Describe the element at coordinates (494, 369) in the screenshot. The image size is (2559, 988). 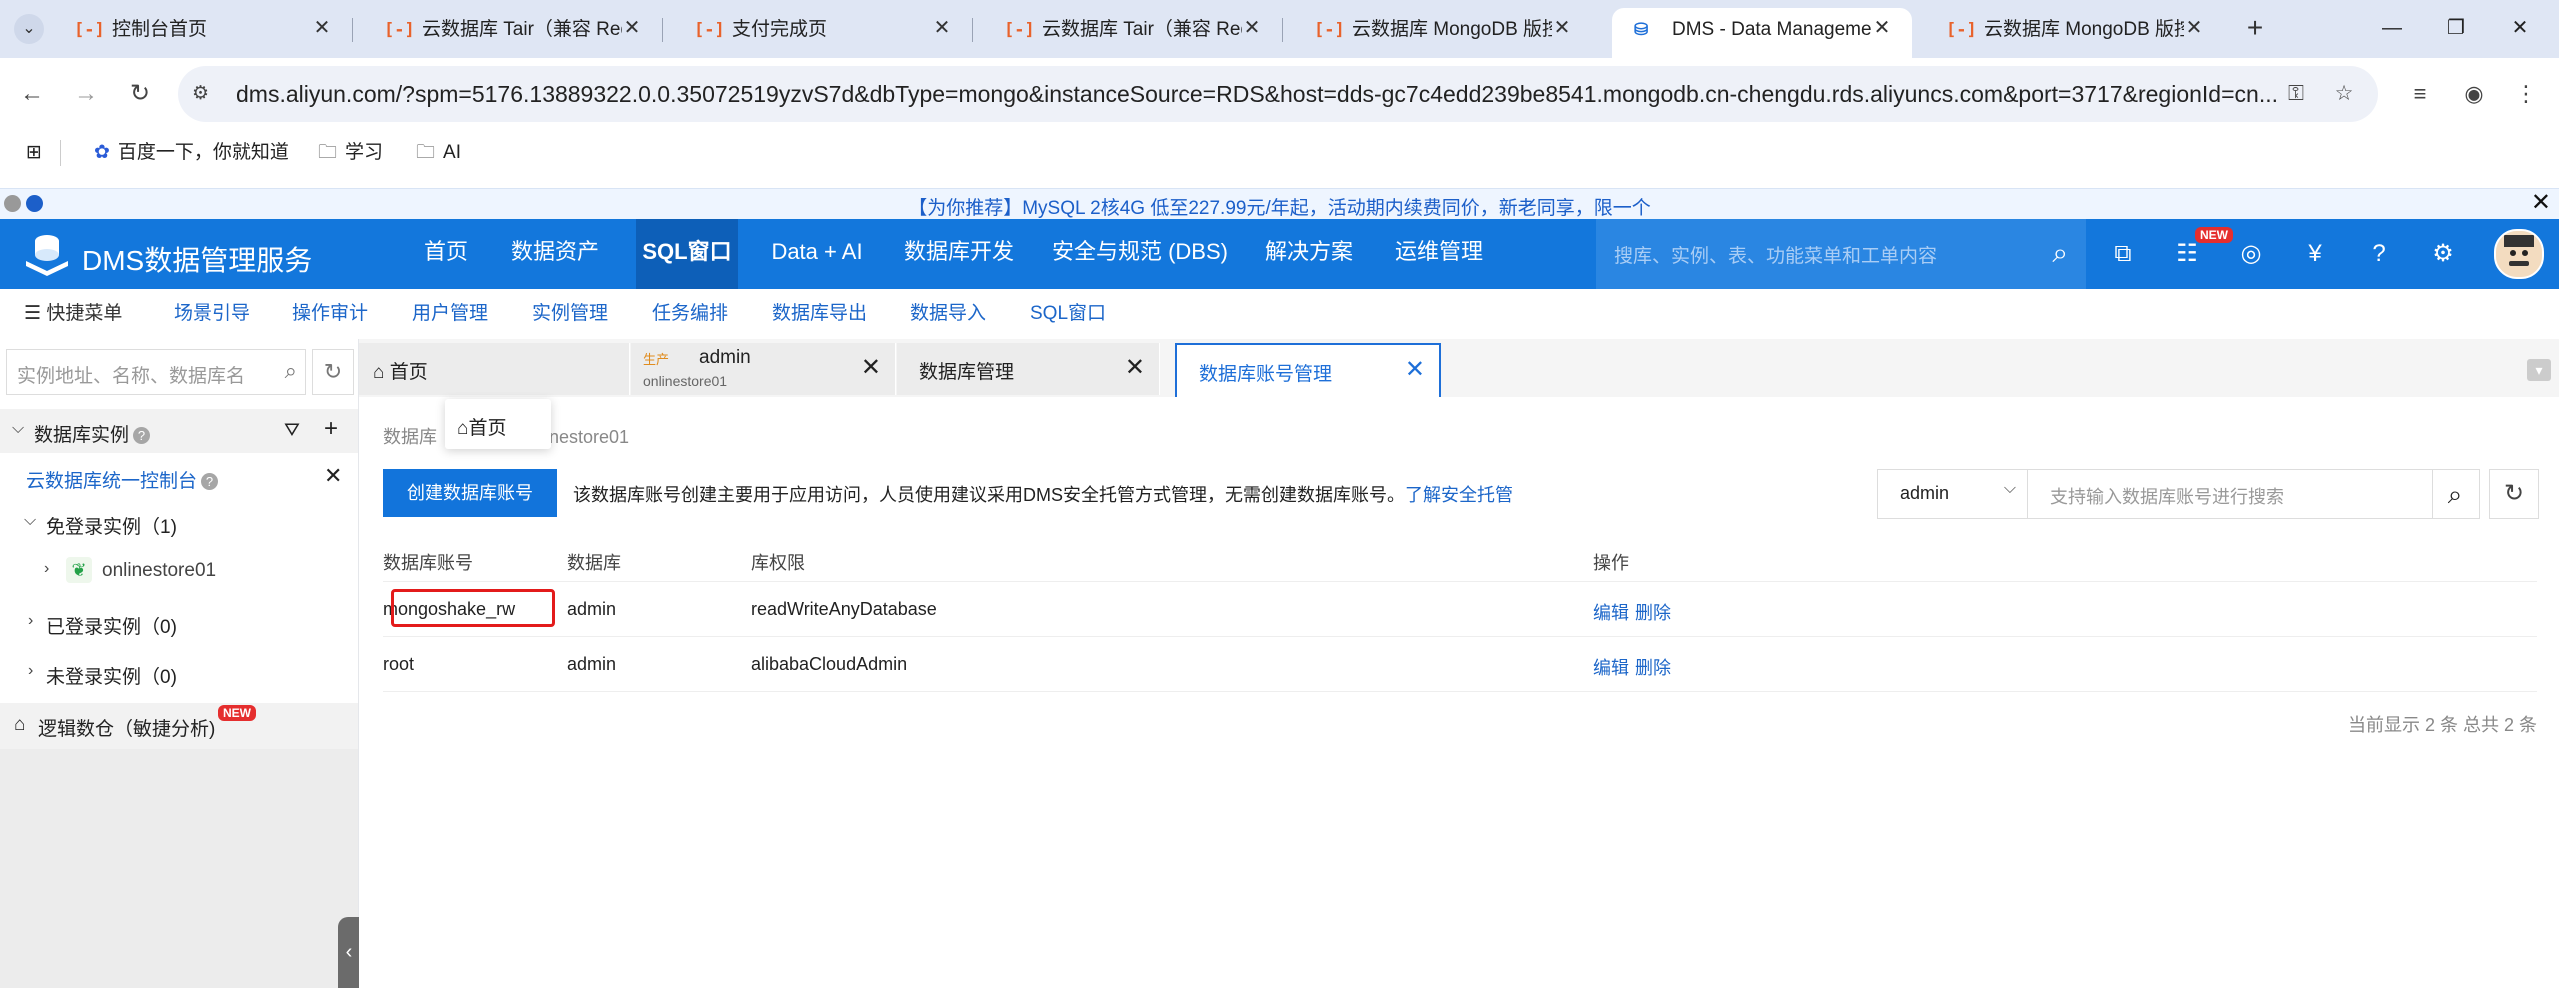
I see `tab-home: ⌂ 首页` at that location.